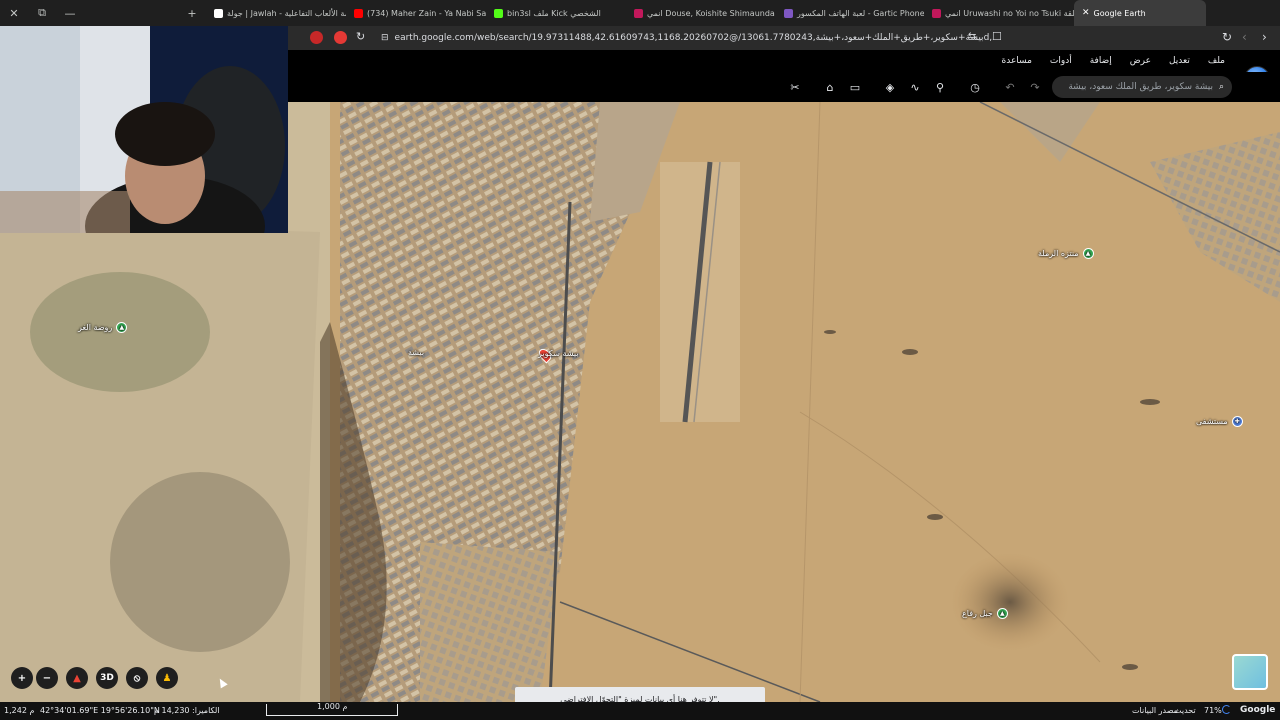  What do you see at coordinates (855, 87) in the screenshot?
I see `panel-icon: ▭` at bounding box center [855, 87].